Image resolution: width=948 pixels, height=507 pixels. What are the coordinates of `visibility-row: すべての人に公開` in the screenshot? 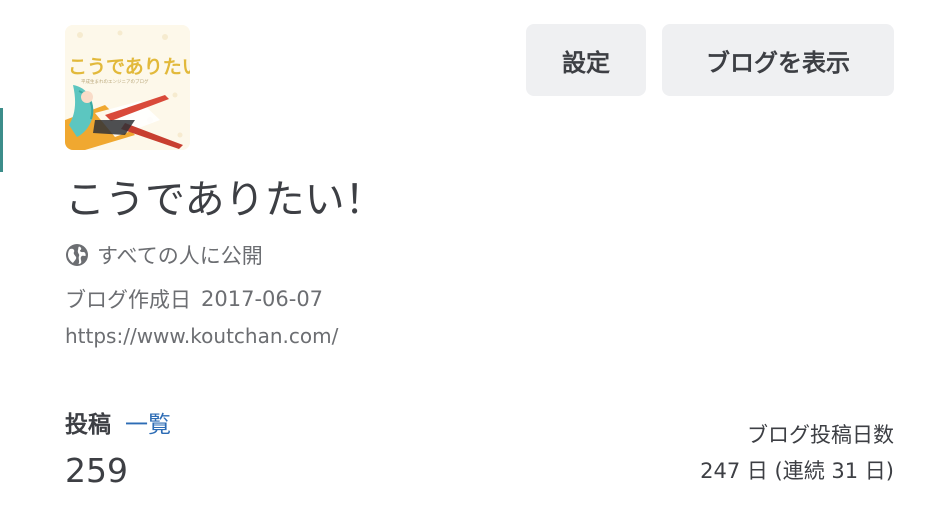 It's located at (164, 255).